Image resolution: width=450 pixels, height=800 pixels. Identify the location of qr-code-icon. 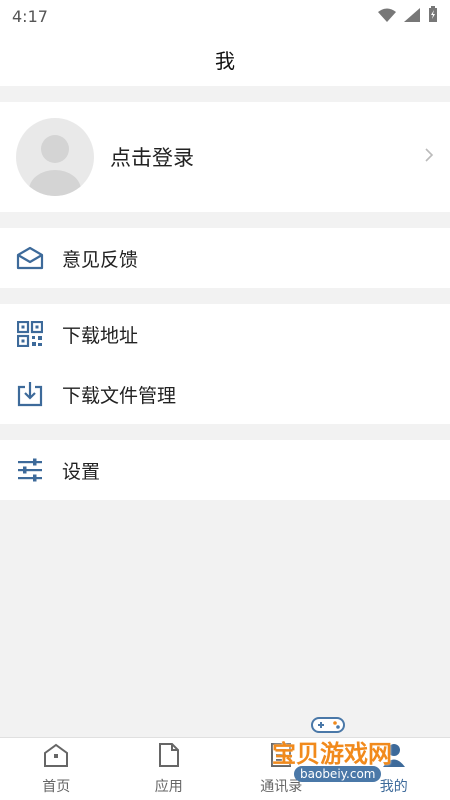
(30, 334).